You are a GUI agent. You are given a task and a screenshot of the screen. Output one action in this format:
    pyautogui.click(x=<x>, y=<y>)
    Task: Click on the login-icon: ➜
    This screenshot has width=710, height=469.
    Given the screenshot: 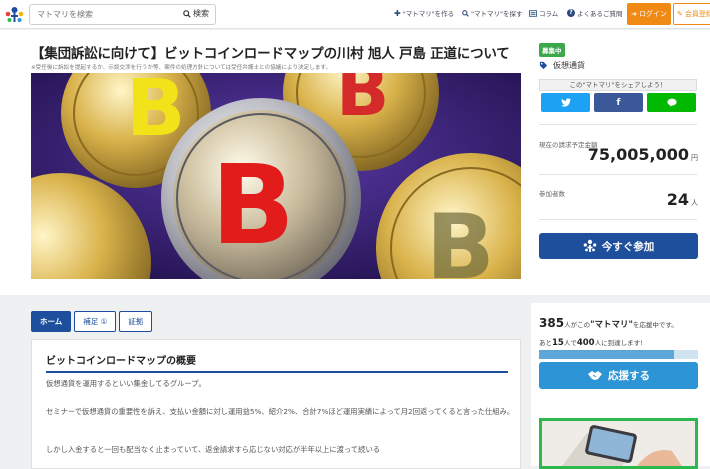 What is the action you would take?
    pyautogui.click(x=634, y=14)
    